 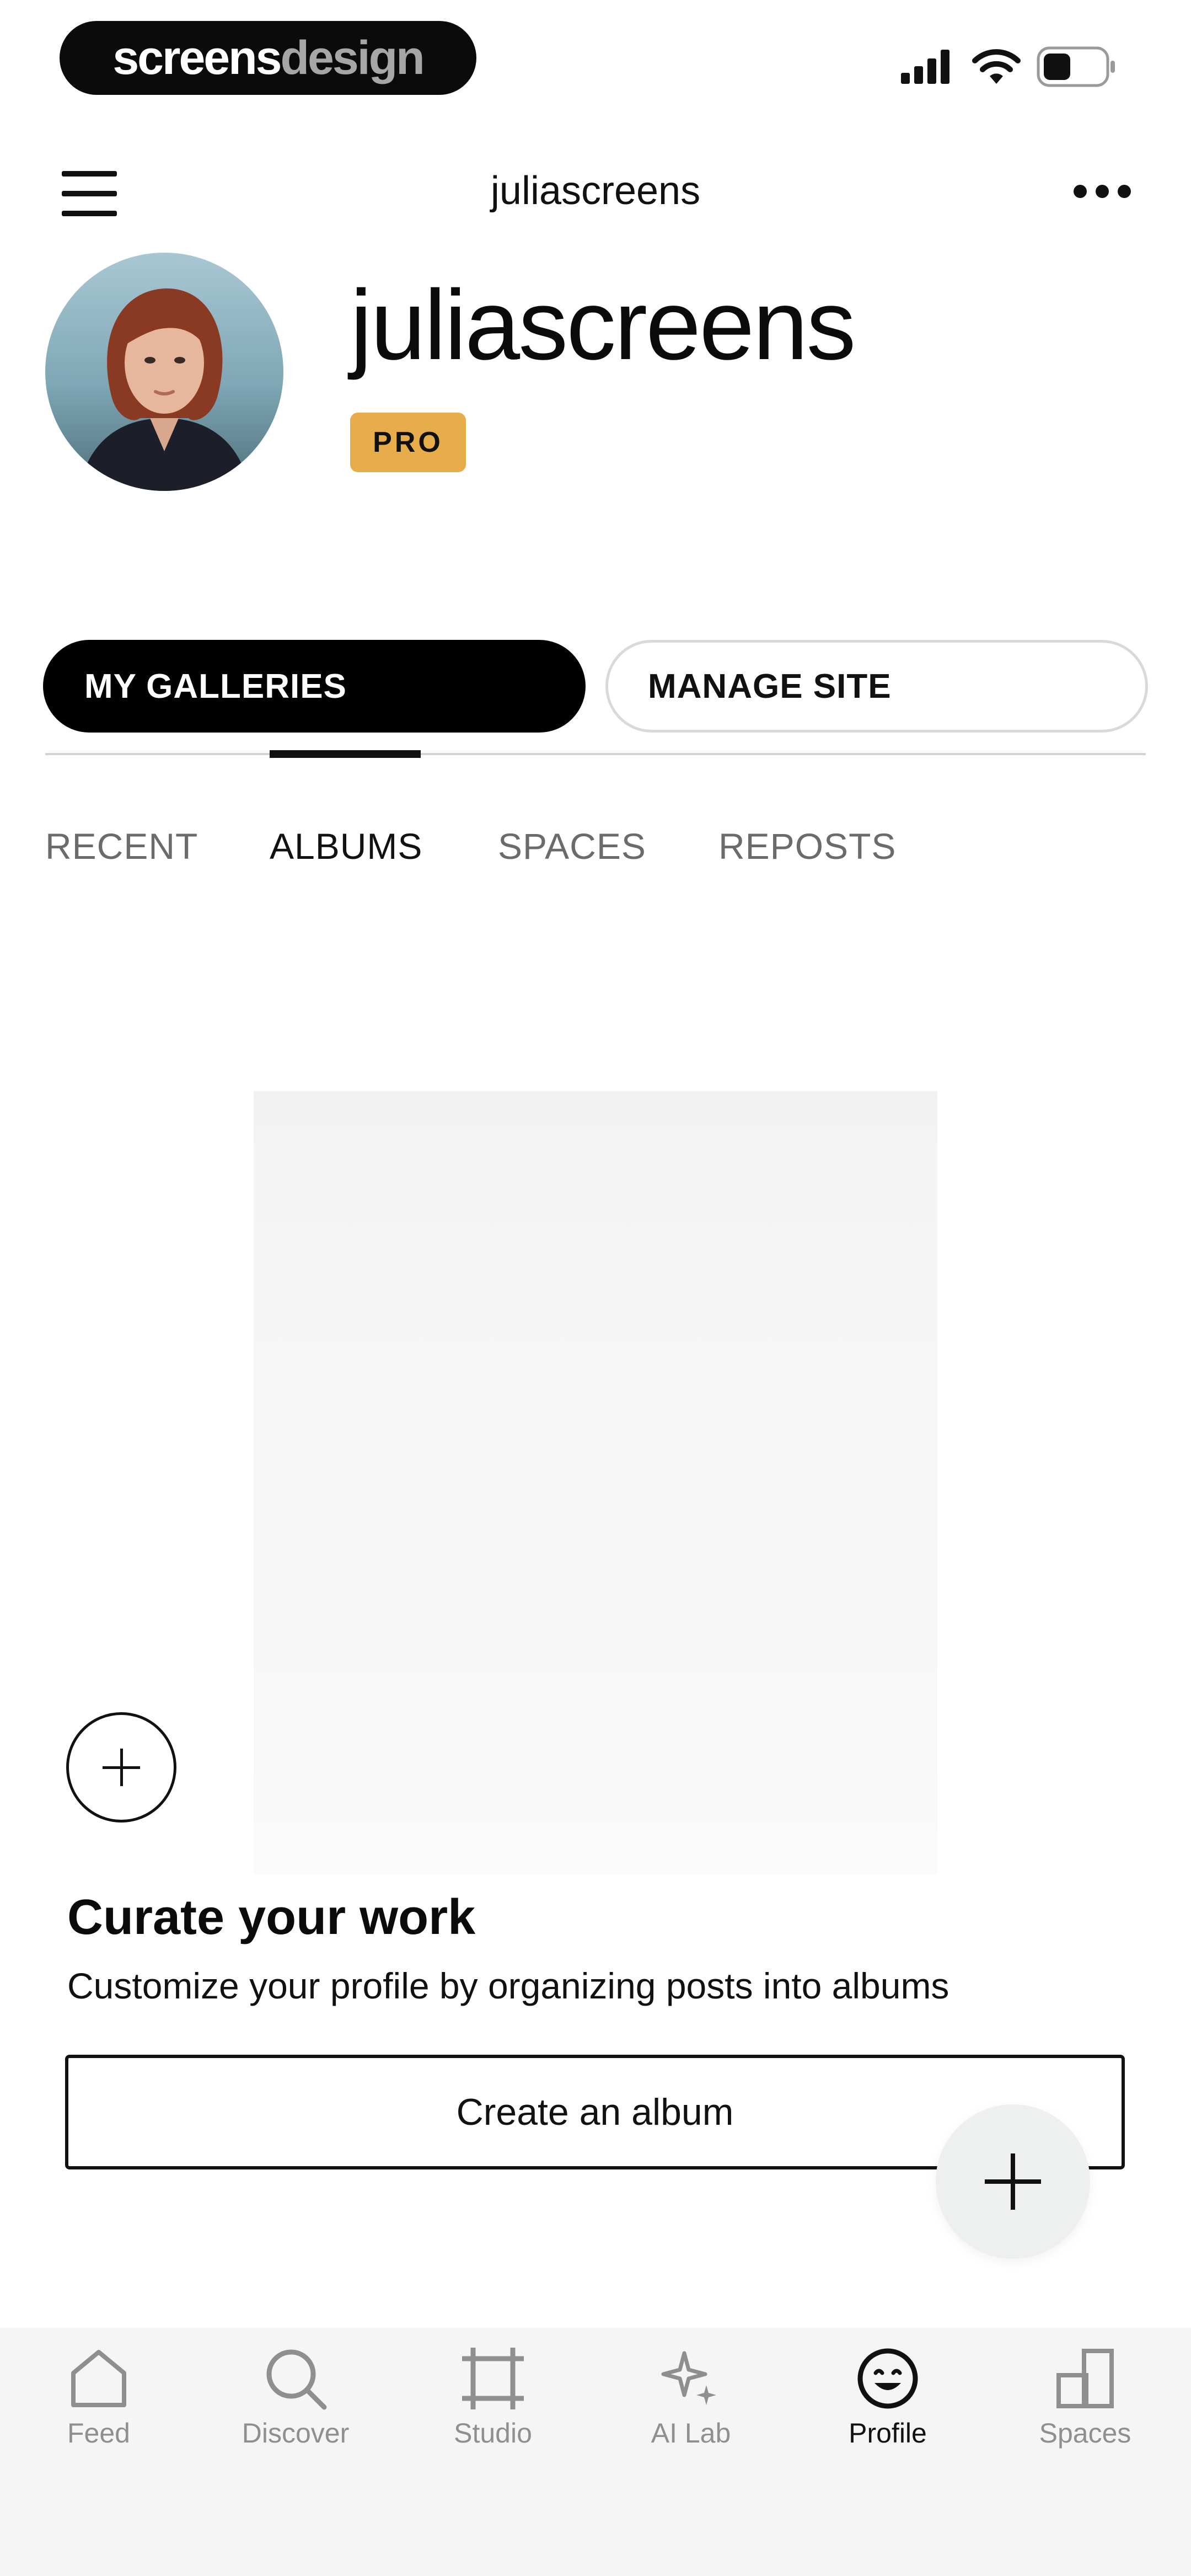 What do you see at coordinates (595, 191) in the screenshot?
I see `page-title: juliascreens` at bounding box center [595, 191].